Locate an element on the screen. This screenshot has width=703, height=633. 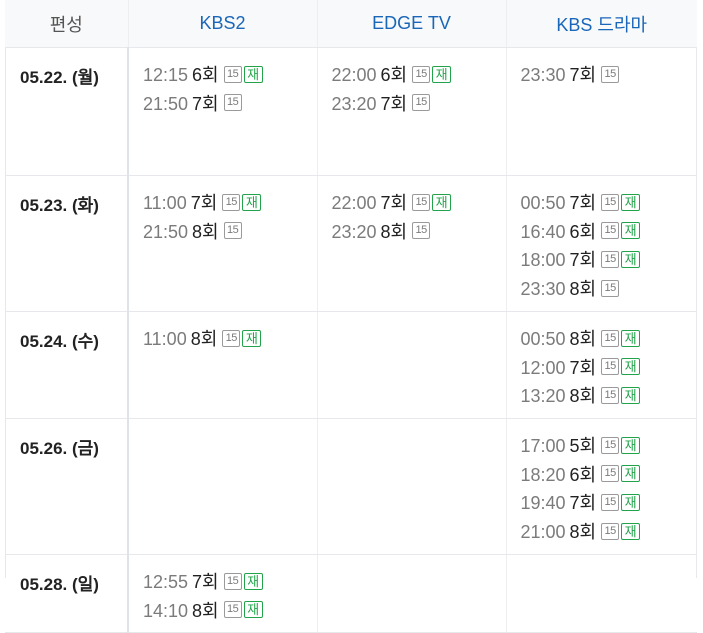
schedule-cell-kbs-drama is located at coordinates (601, 593).